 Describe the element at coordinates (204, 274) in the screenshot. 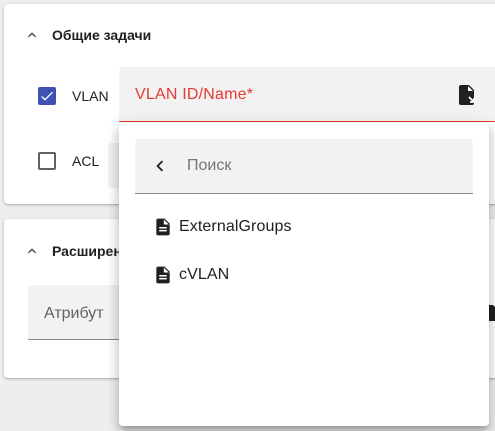

I see `list-item-label: cVLAN` at that location.